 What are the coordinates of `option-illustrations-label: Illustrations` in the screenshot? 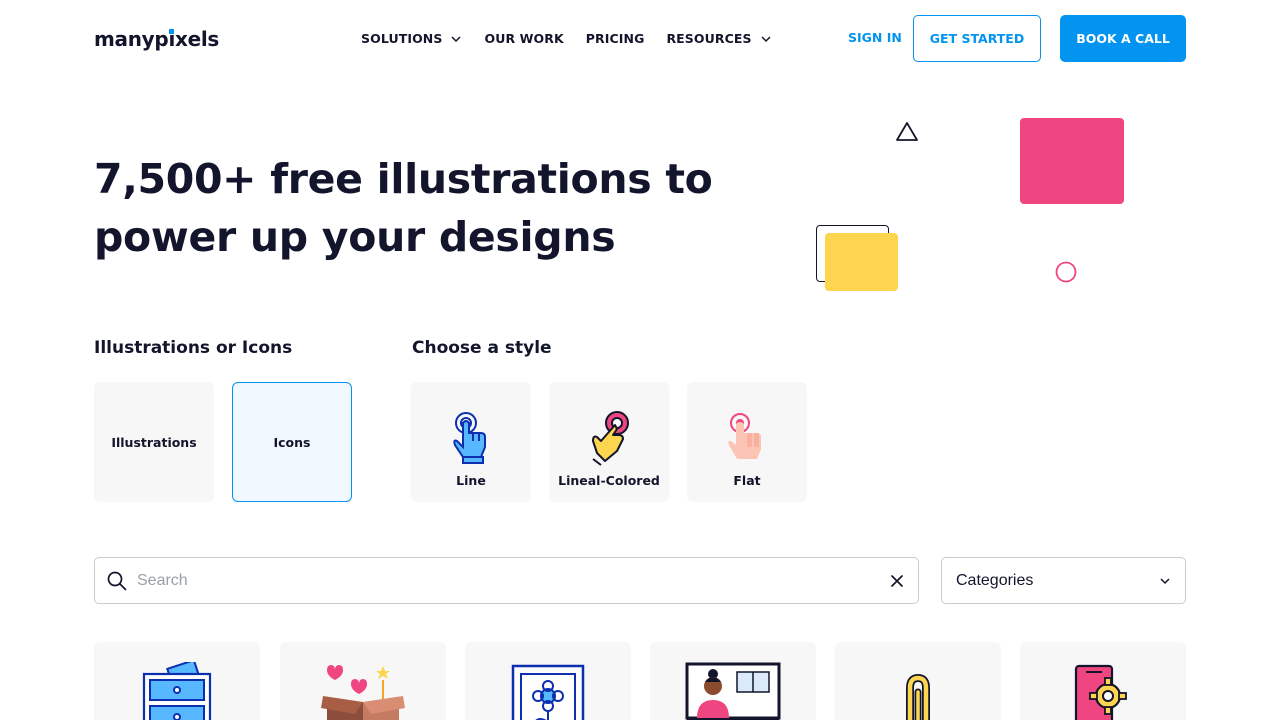 It's located at (154, 442).